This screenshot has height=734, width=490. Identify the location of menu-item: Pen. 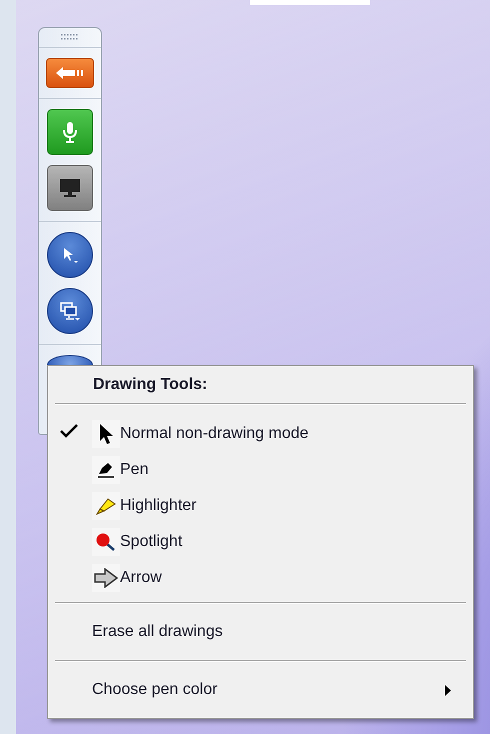
(260, 470).